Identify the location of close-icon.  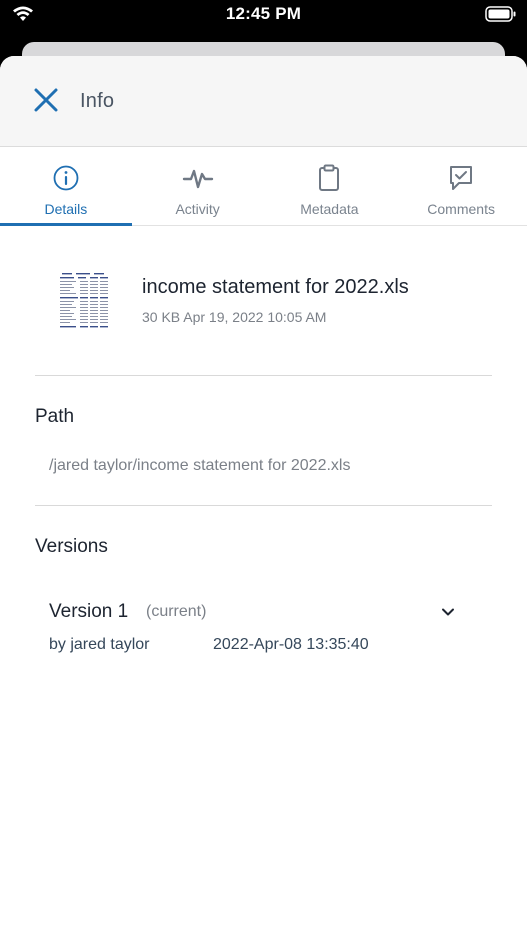
(46, 100).